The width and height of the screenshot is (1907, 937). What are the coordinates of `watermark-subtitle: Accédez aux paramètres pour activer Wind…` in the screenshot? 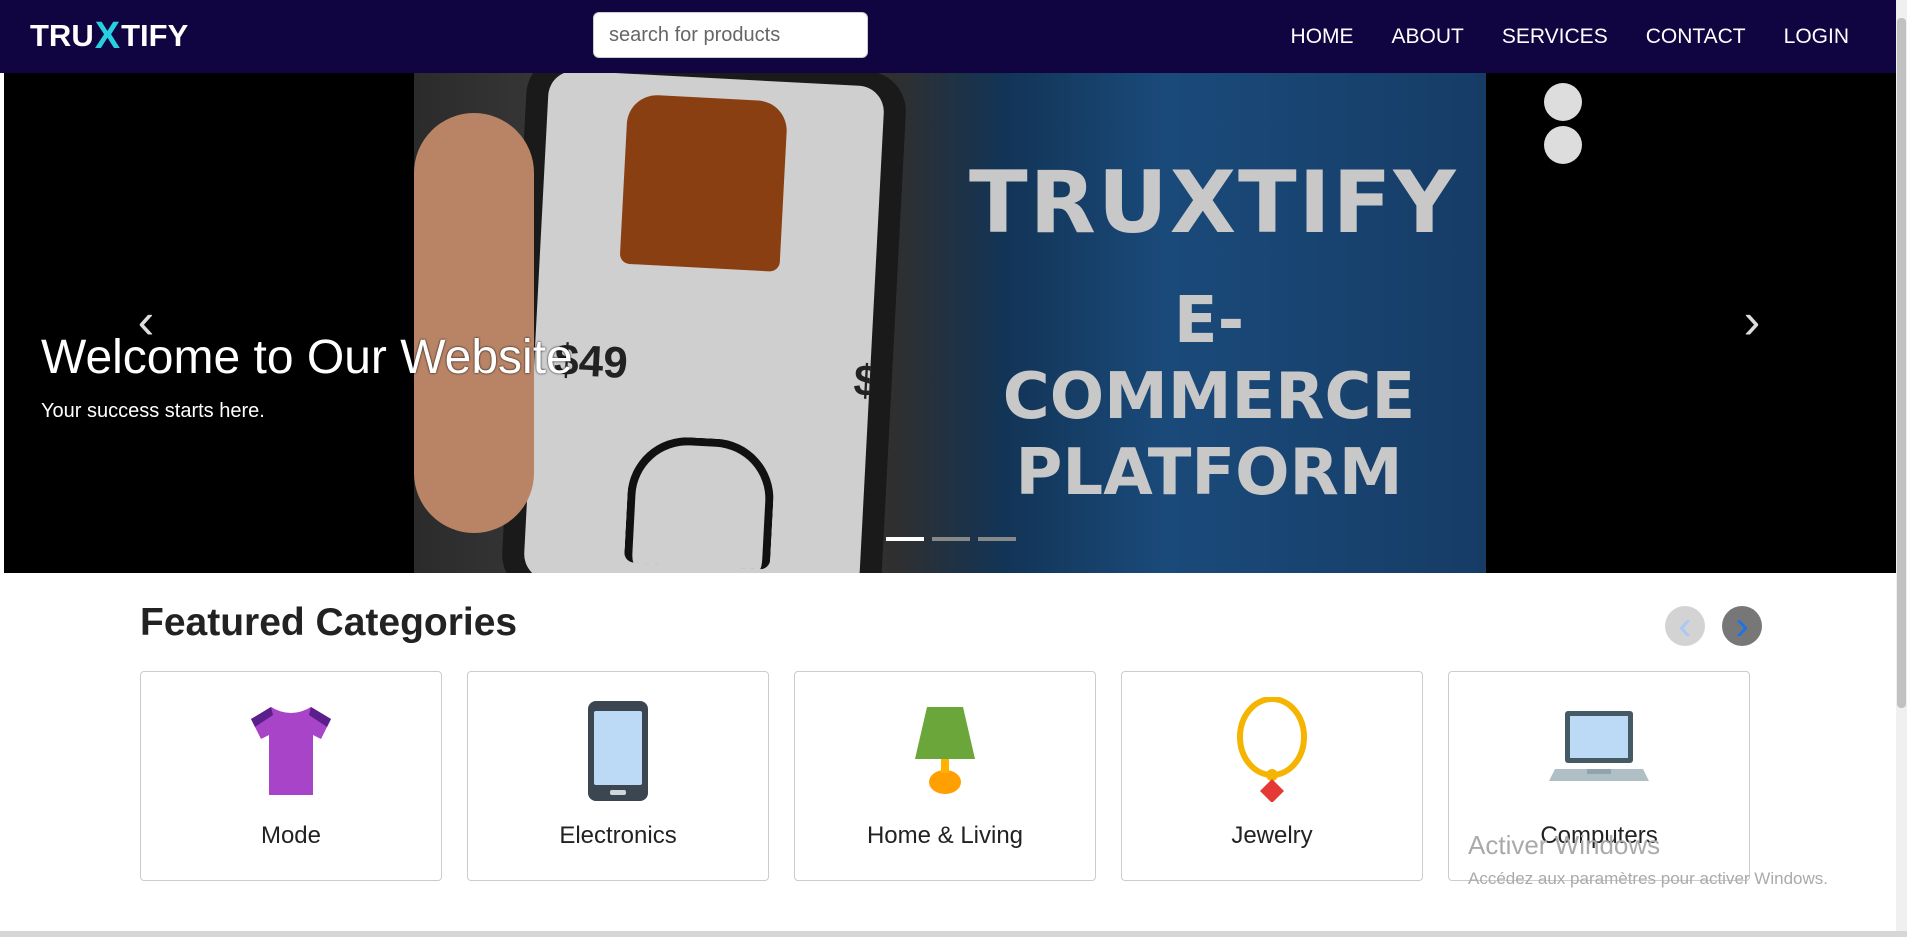 It's located at (1648, 878).